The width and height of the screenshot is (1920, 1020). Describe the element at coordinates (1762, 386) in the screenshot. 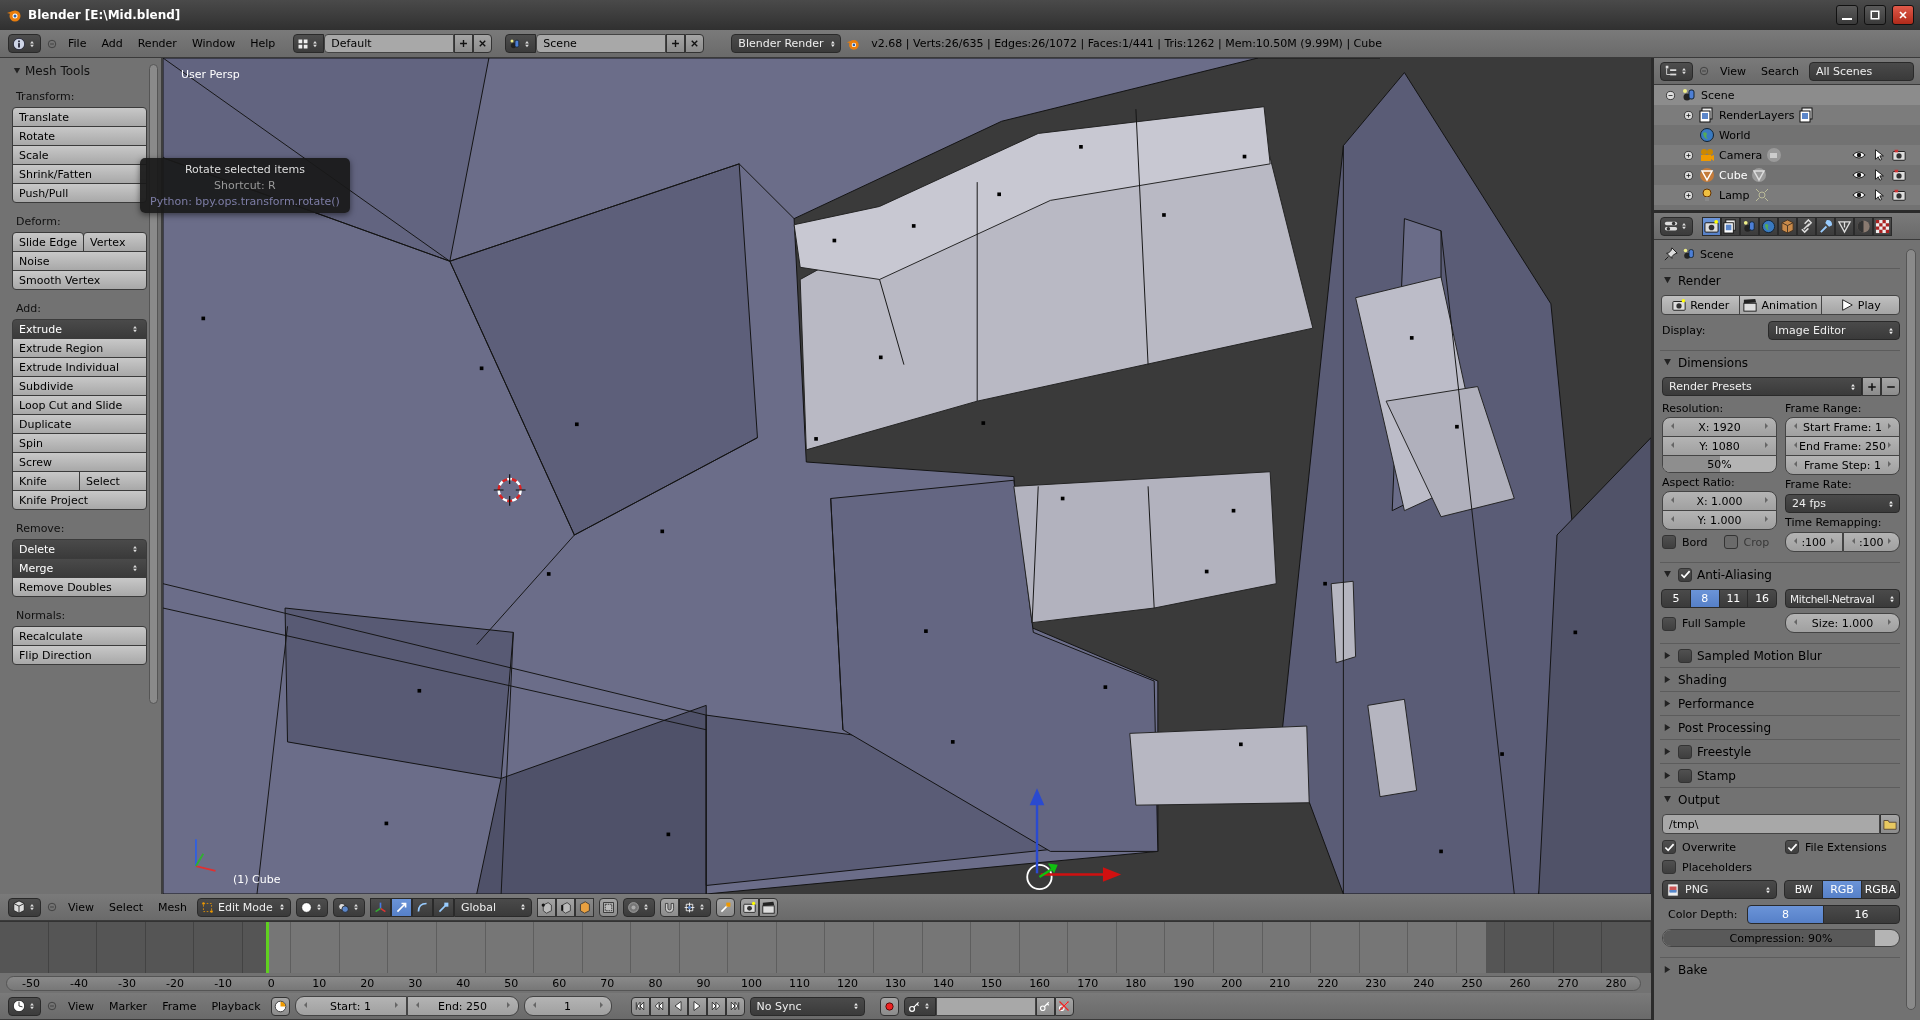

I see `render-presets-dropdown: Render Presets` at that location.